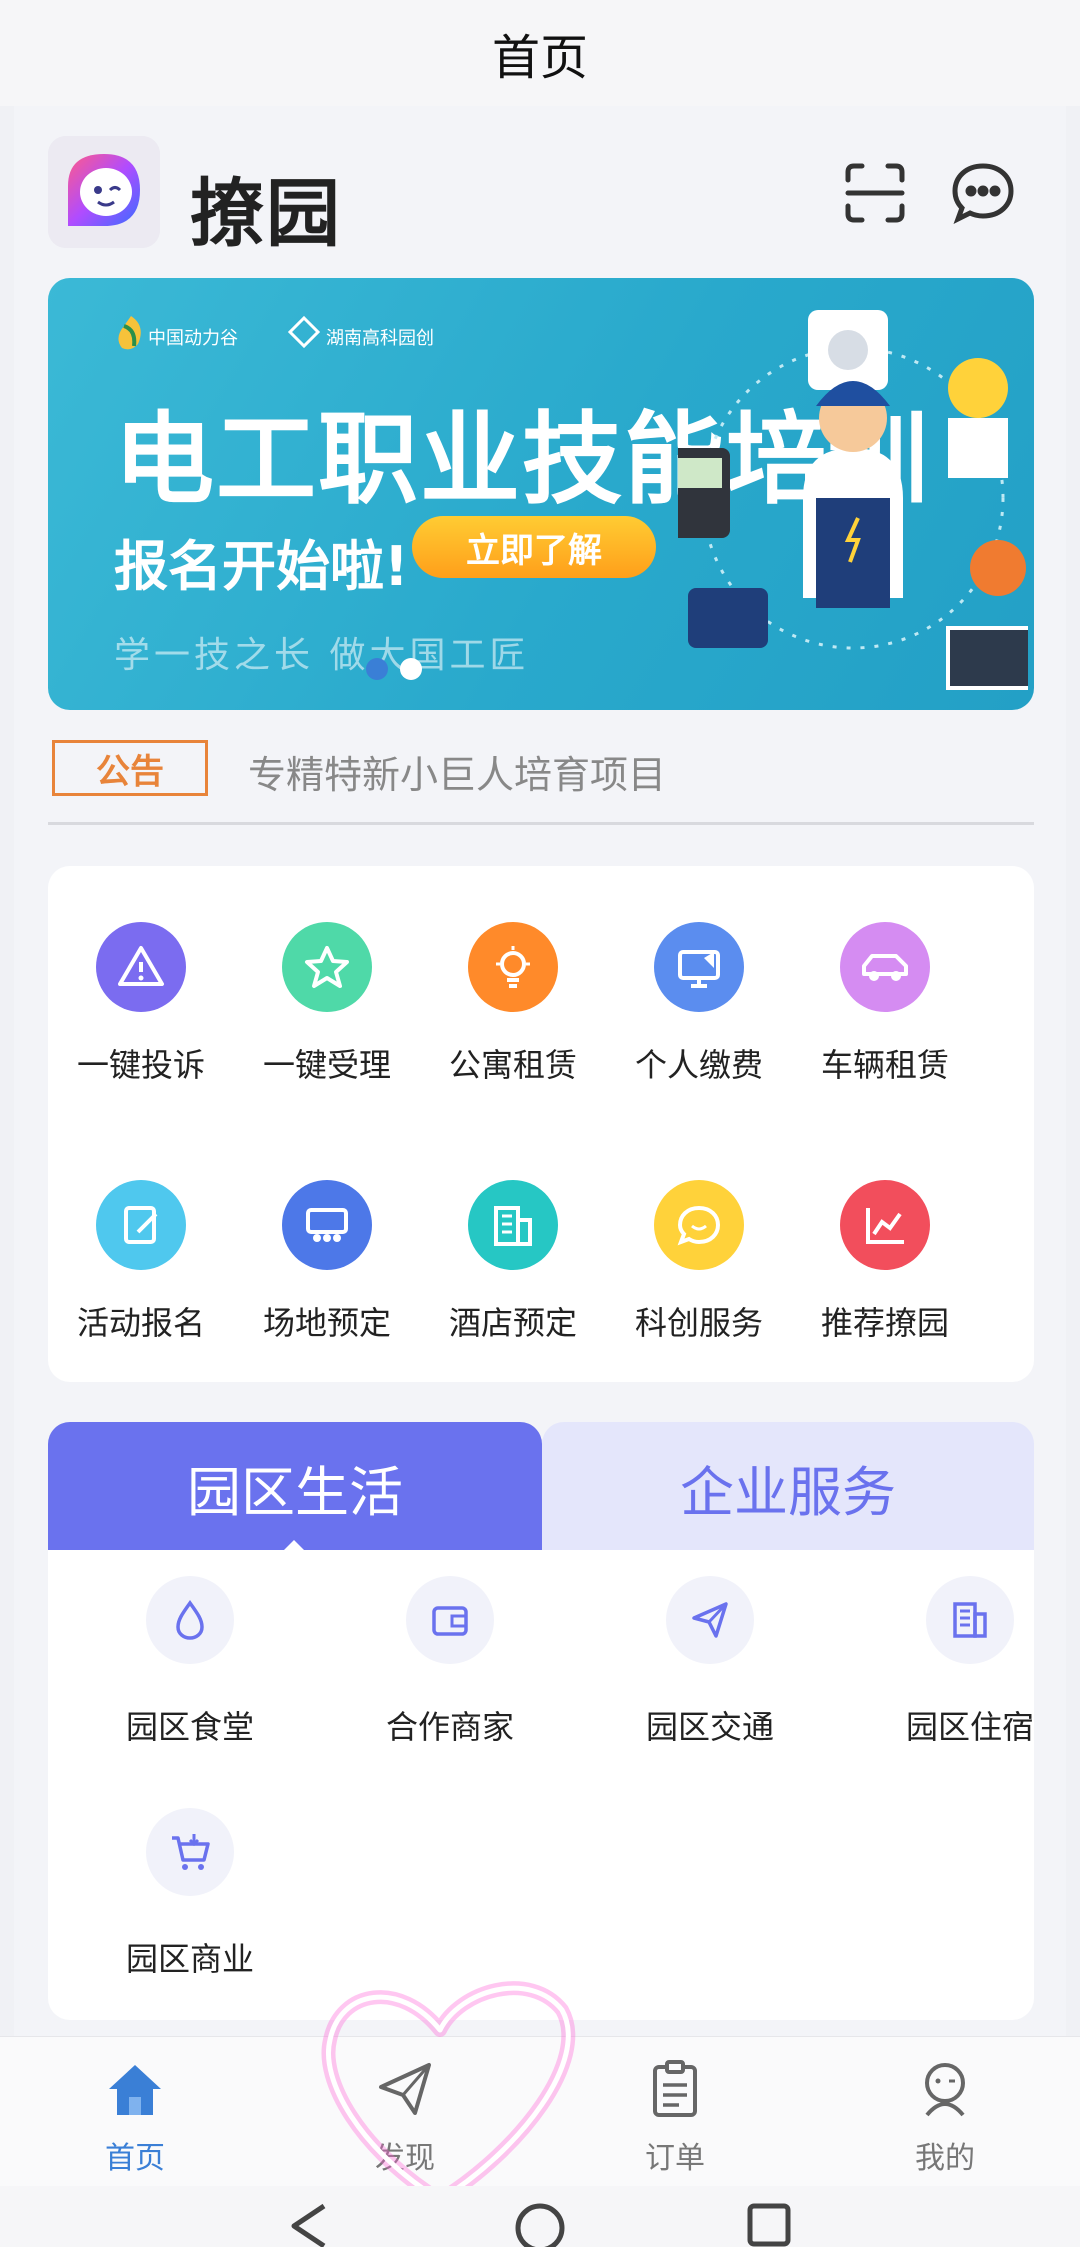 The image size is (1080, 2247). What do you see at coordinates (450, 1620) in the screenshot?
I see `wallet-icon` at bounding box center [450, 1620].